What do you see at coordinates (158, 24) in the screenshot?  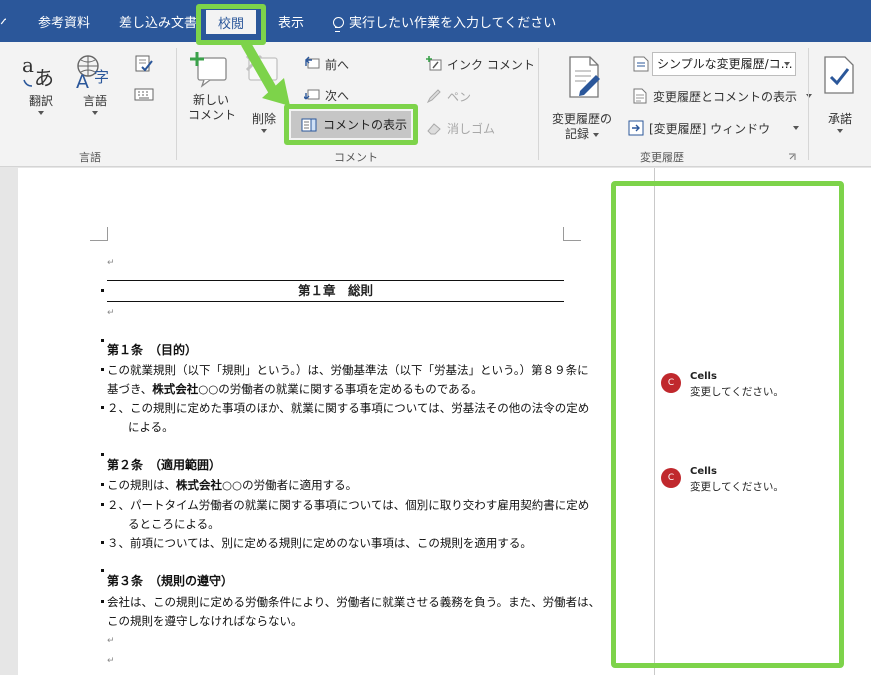 I see `tab-mailings: 差し込み文書` at bounding box center [158, 24].